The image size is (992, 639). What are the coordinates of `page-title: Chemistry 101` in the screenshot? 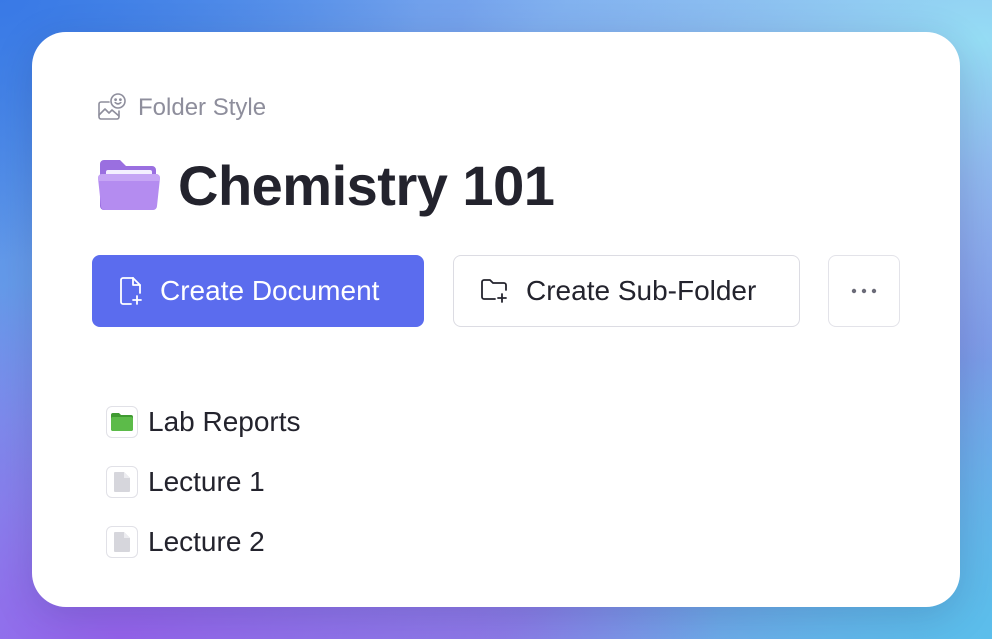 It's located at (366, 185).